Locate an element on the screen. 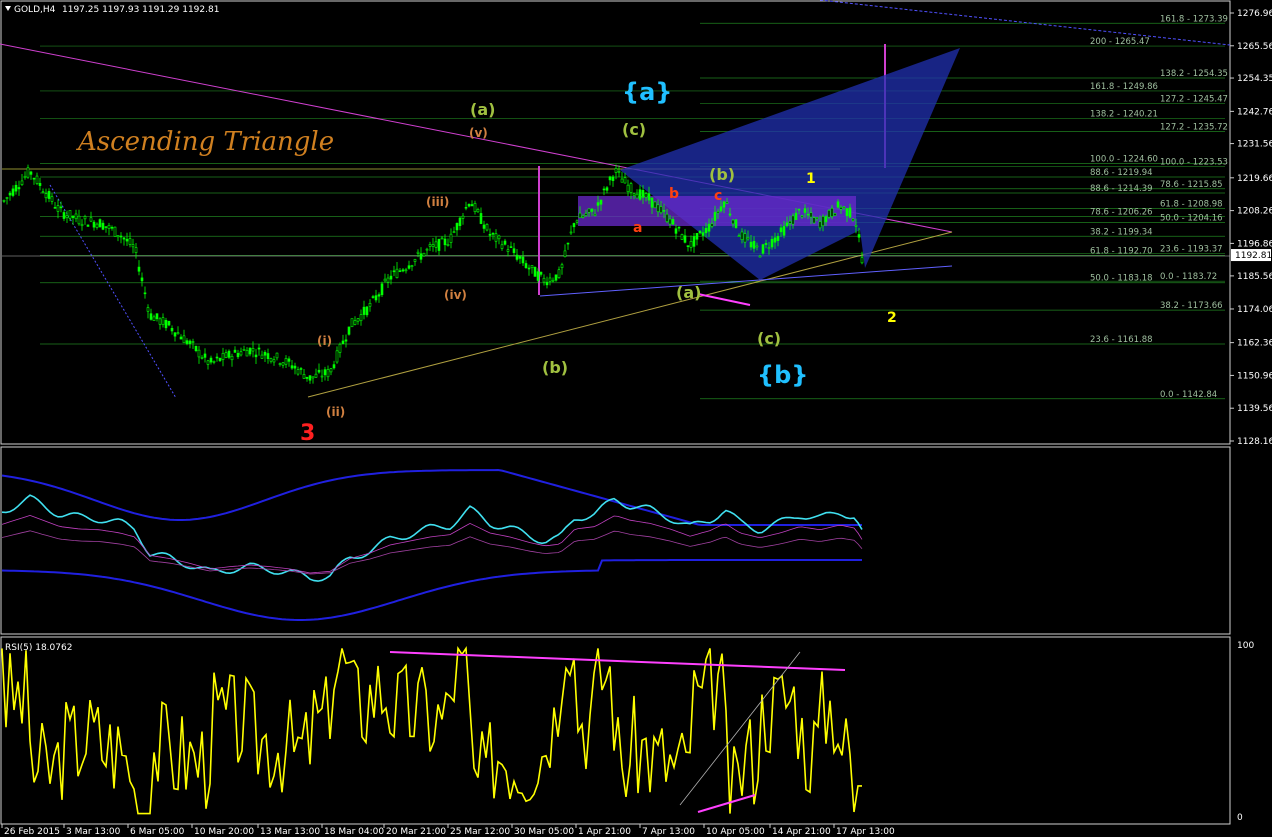 This screenshot has height=837, width=1272. wave-label: (i) is located at coordinates (324, 341).